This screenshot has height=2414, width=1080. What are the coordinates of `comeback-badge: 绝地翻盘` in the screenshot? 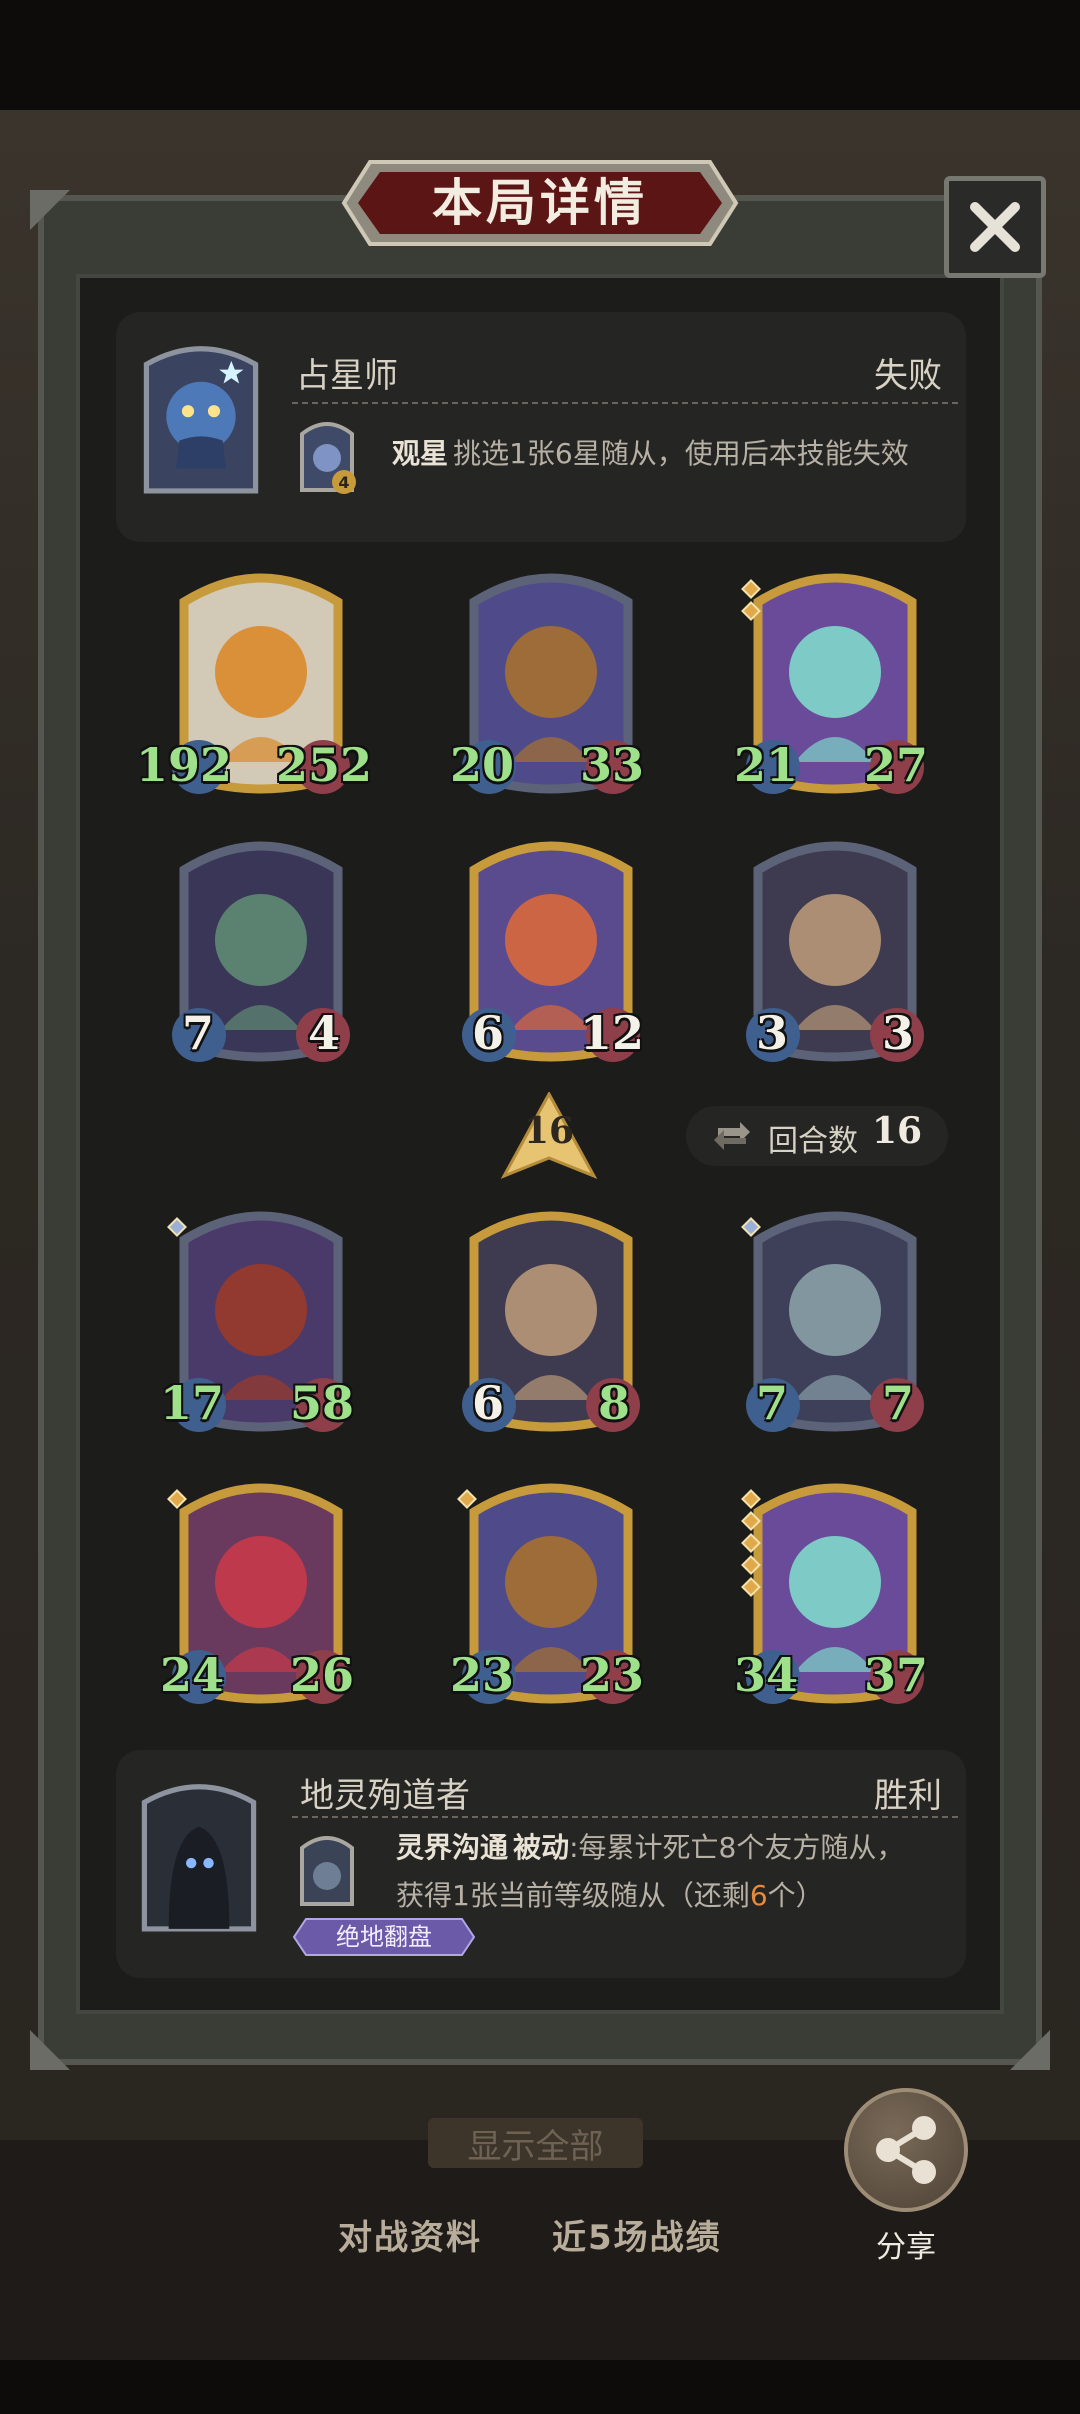 It's located at (384, 1937).